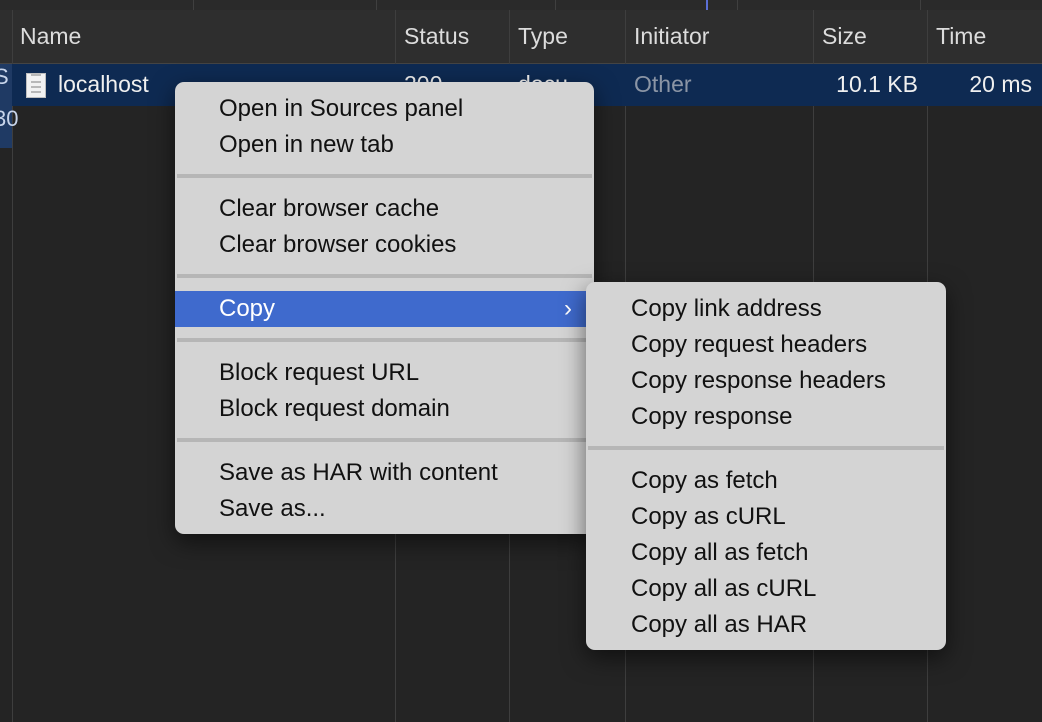 This screenshot has width=1042, height=722. Describe the element at coordinates (539, 37) in the screenshot. I see `column-header-type: Type` at that location.